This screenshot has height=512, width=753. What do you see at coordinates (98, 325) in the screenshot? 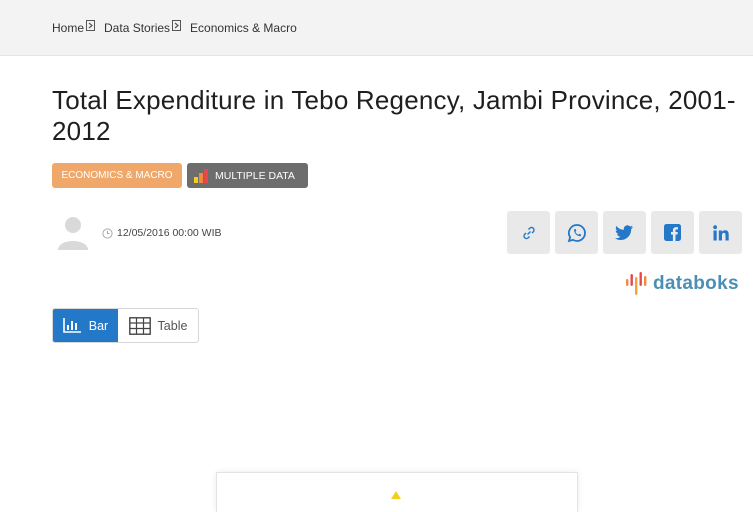
I see `bar-view-label: Bar` at bounding box center [98, 325].